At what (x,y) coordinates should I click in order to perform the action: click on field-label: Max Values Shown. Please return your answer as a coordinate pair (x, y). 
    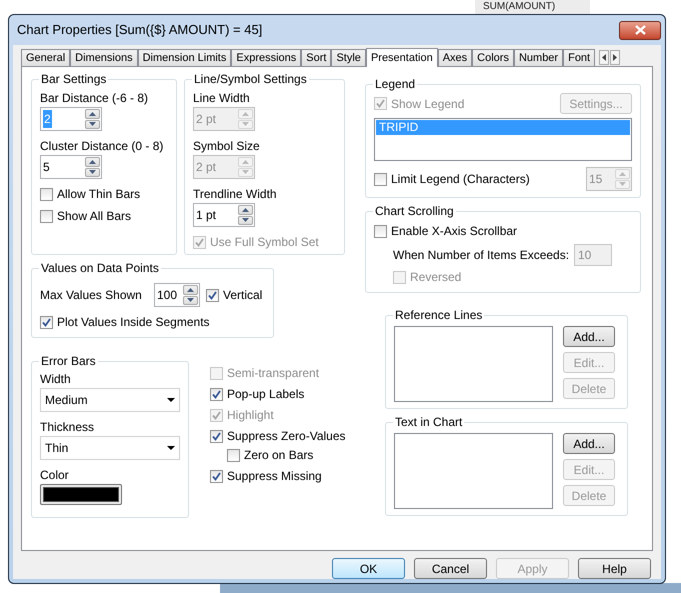
    Looking at the image, I should click on (91, 295).